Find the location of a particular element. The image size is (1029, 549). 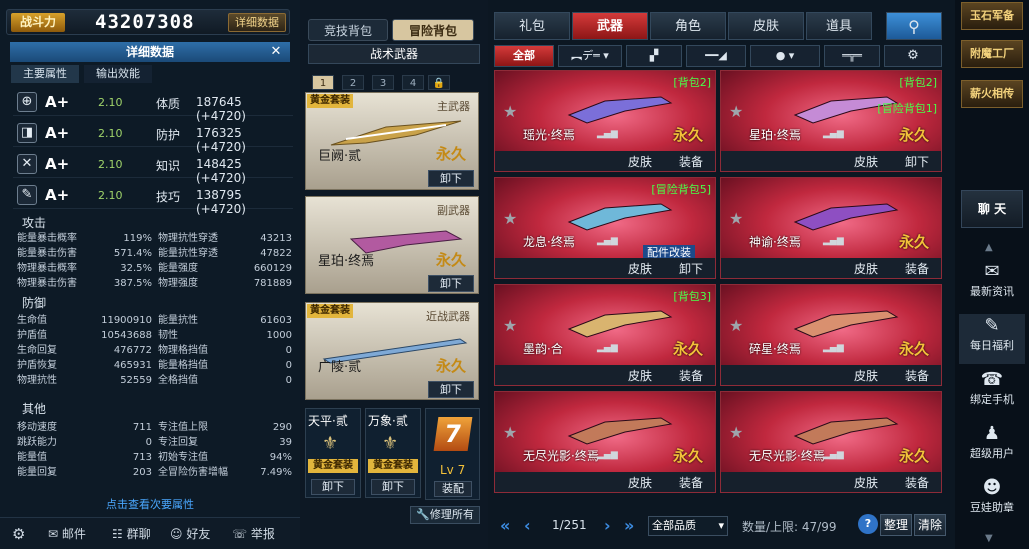

repair-all-button: 🔧修理所有 is located at coordinates (445, 515).